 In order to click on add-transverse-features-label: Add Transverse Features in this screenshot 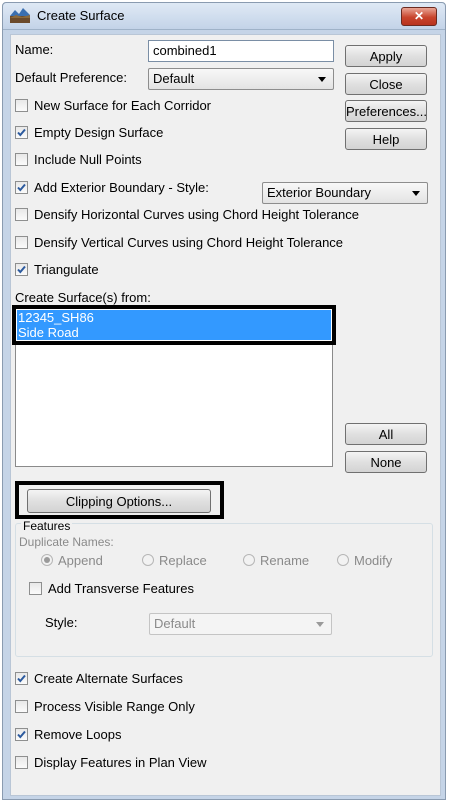, I will do `click(121, 588)`.